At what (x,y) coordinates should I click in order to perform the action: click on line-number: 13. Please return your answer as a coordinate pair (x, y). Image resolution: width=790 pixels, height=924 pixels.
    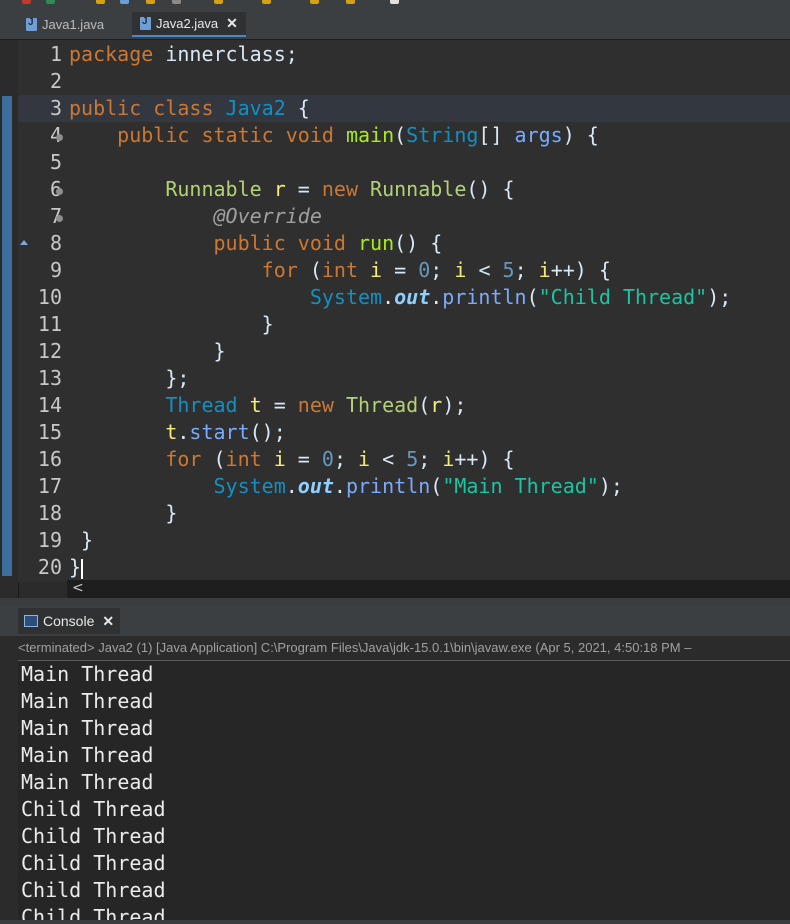
    Looking at the image, I should click on (49, 378).